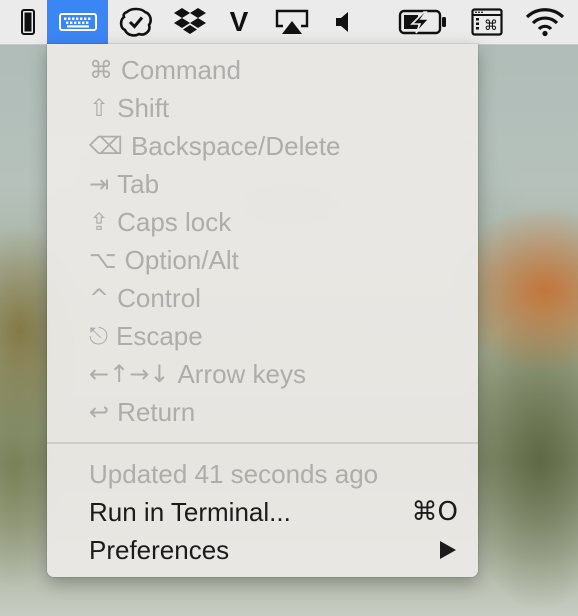  I want to click on menu-item-label: Escape, so click(159, 335).